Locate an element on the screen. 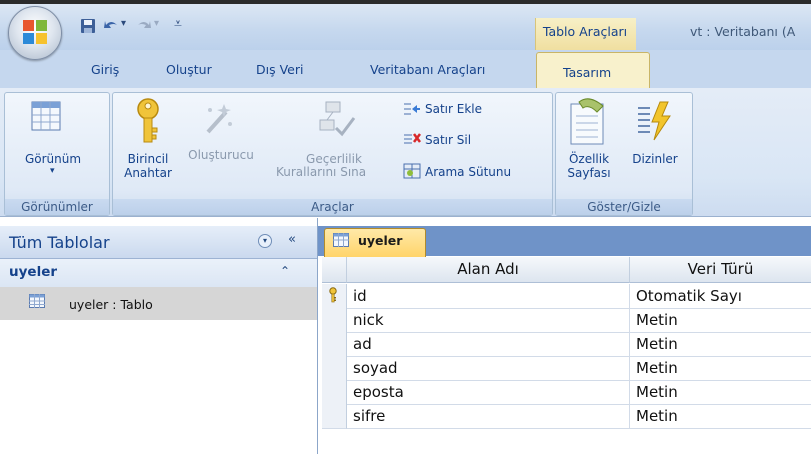  test-rules-icon is located at coordinates (337, 119).